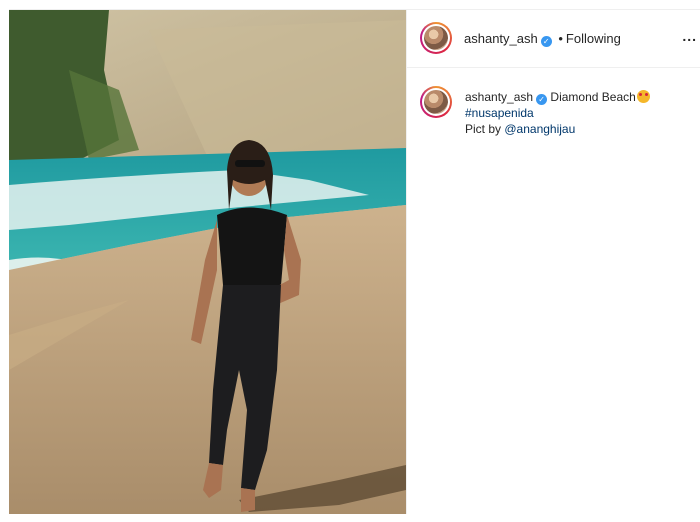 The image size is (700, 522). What do you see at coordinates (483, 129) in the screenshot?
I see `credit-prefix: Pict by` at bounding box center [483, 129].